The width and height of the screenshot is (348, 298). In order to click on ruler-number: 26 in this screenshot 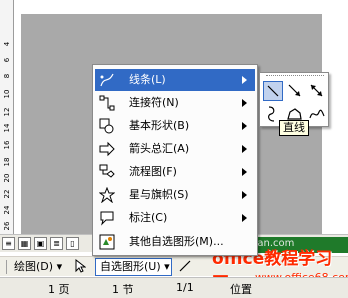, I will do `click(7, 226)`.